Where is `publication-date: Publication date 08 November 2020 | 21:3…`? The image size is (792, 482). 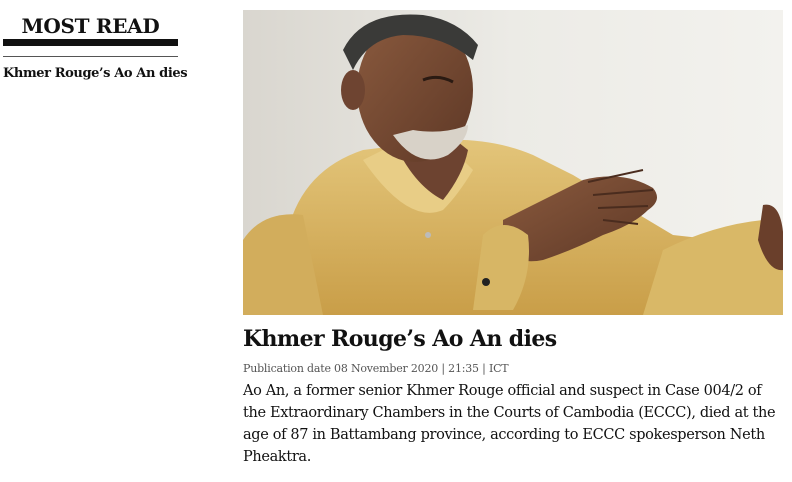
publication-date: Publication date 08 November 2020 | 21:3… is located at coordinates (376, 368).